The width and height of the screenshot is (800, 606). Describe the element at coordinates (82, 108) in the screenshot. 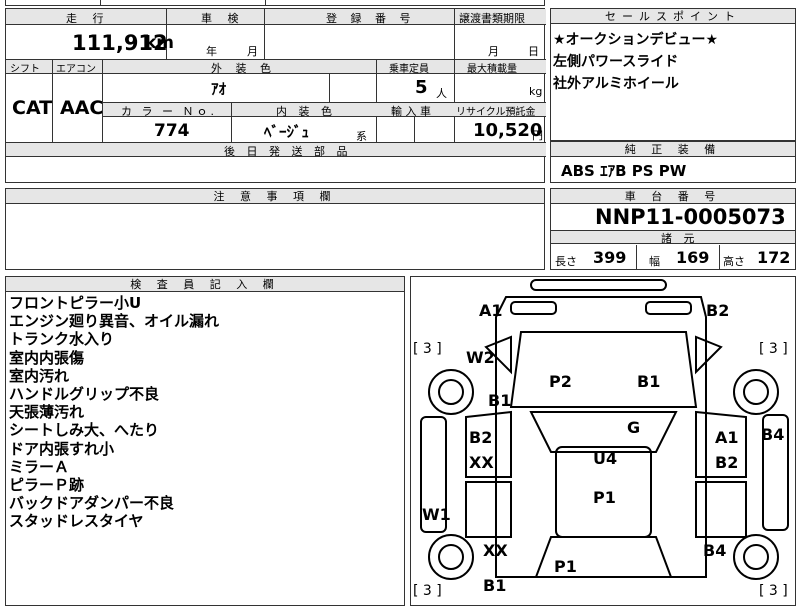

I see `ac-value: AAC` at that location.